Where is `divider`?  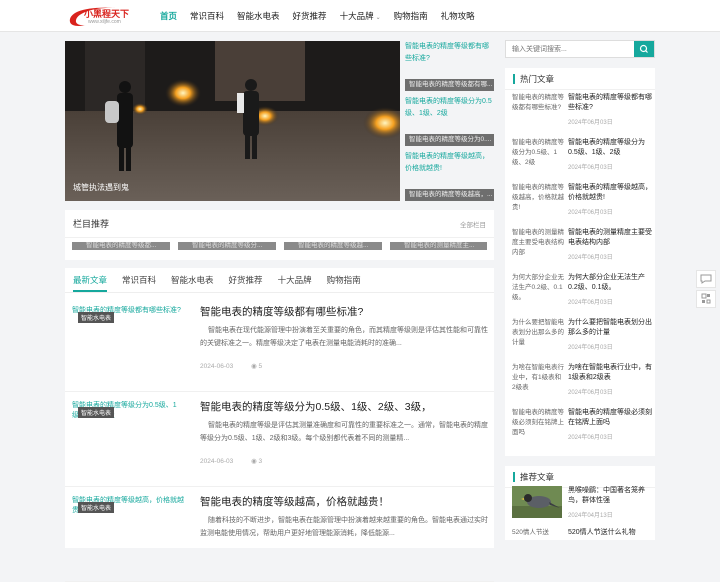 divider is located at coordinates (279, 237).